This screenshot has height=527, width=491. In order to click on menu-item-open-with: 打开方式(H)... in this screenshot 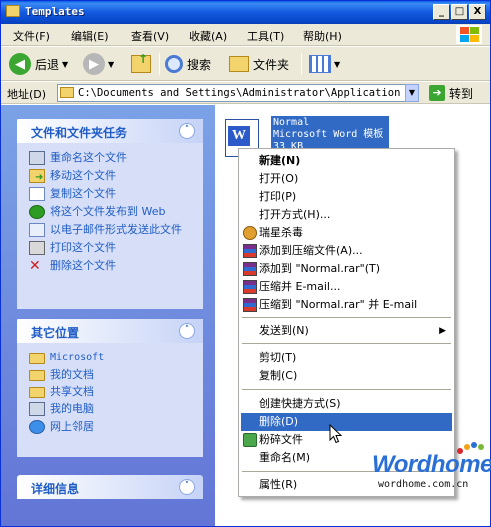, I will do `click(346, 215)`.